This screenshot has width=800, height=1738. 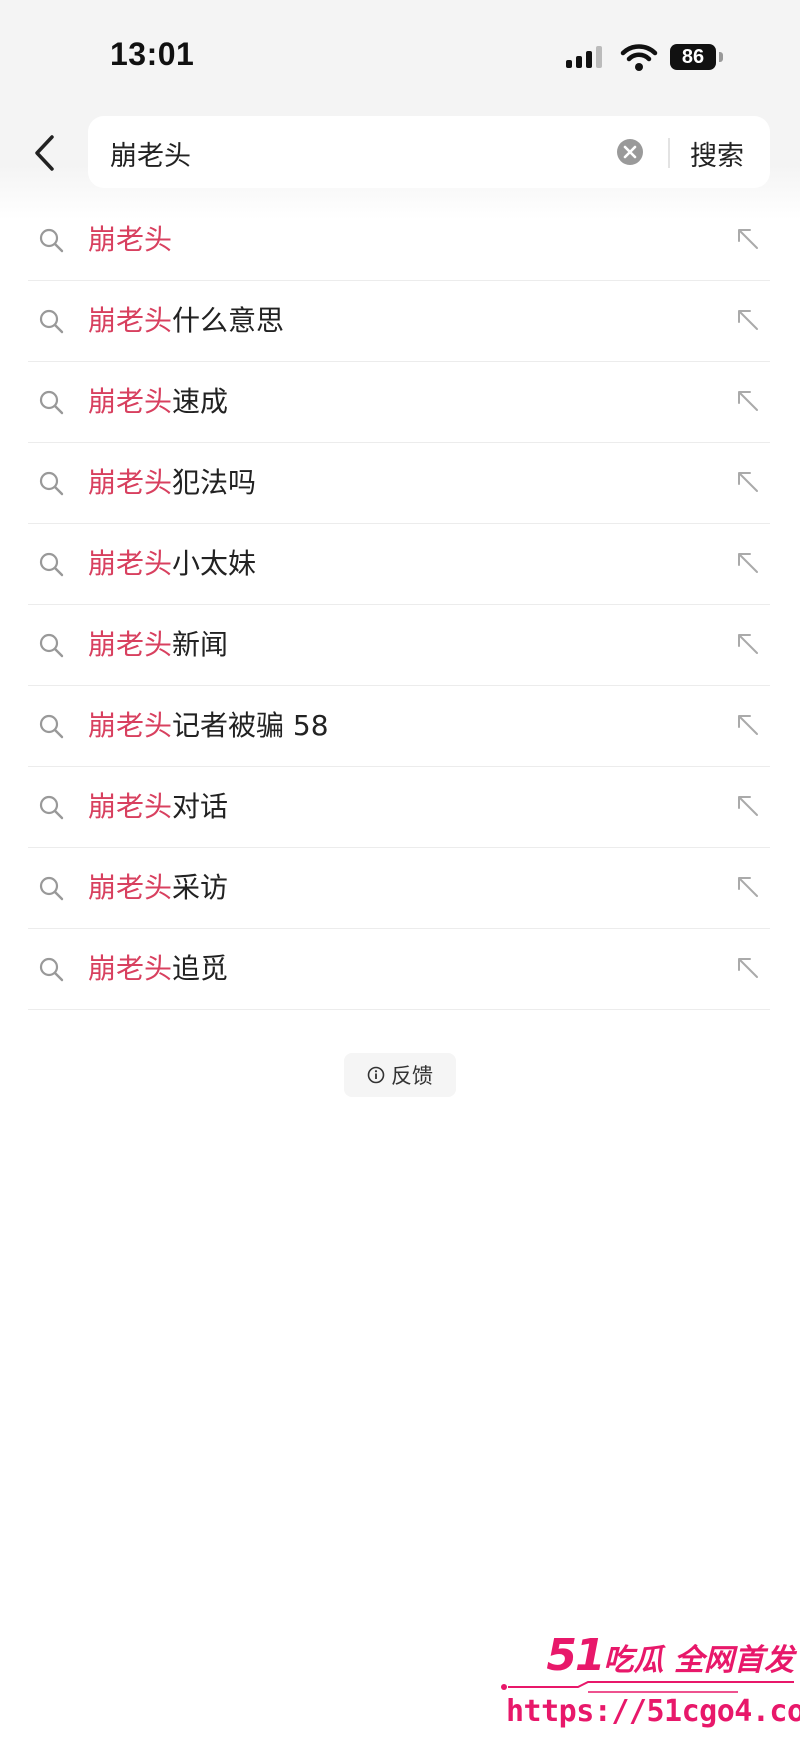 I want to click on watermark-url: https://51cgo4.com, so click(x=653, y=1711).